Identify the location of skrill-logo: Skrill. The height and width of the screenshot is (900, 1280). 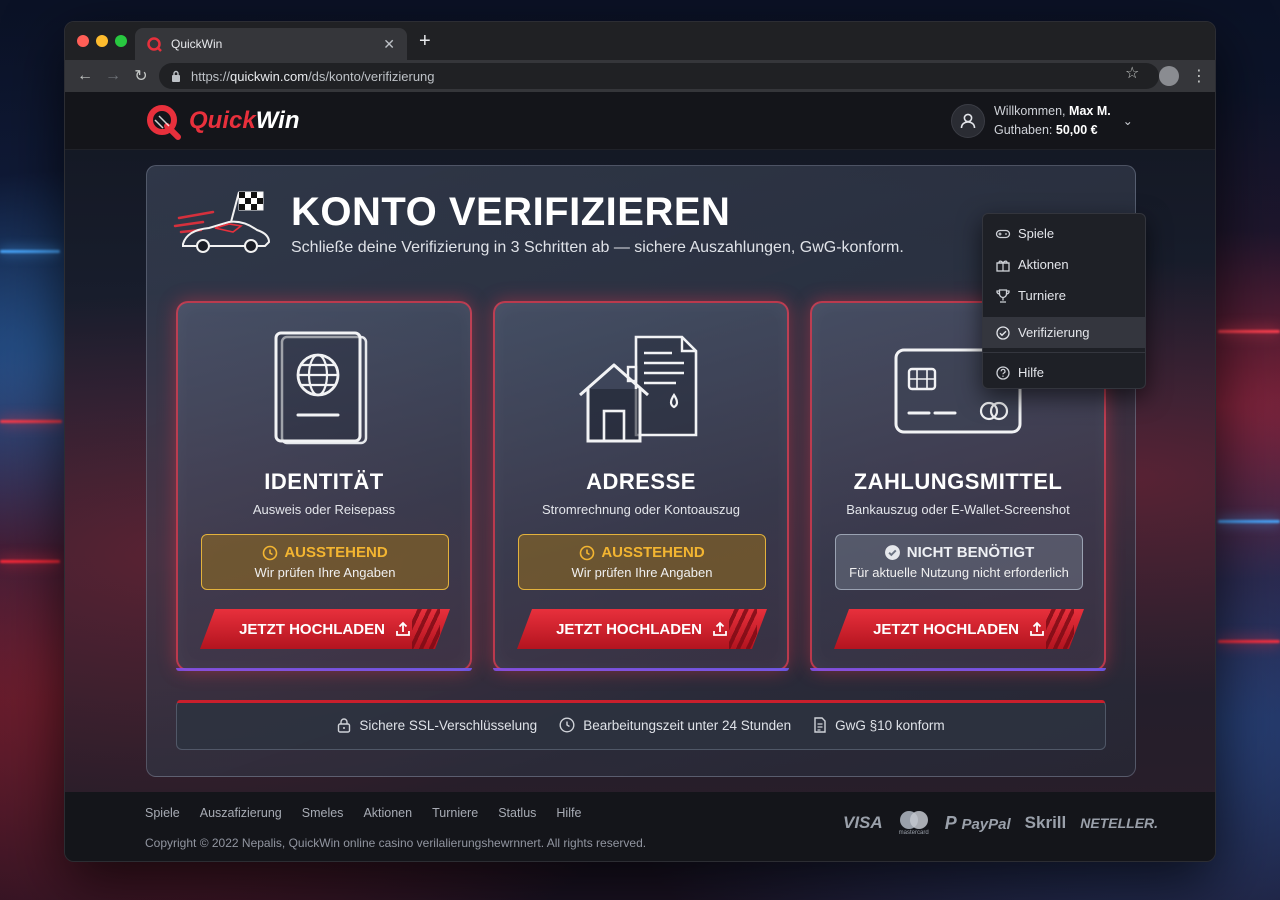
(1045, 822).